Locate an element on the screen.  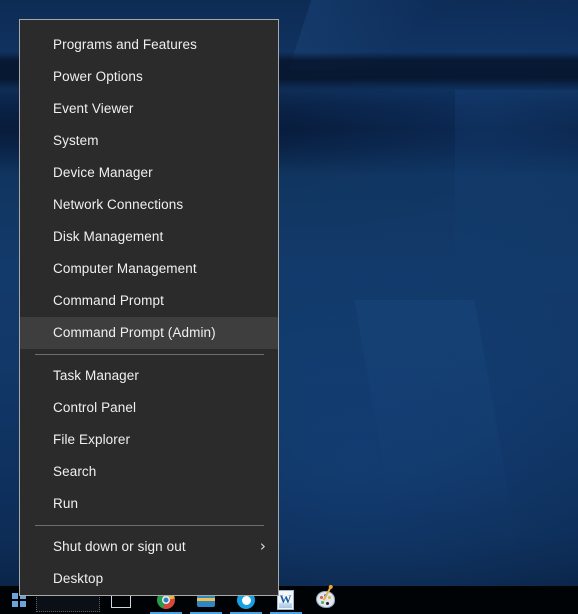
menu-item-control-panel: Control Panel is located at coordinates (149, 408).